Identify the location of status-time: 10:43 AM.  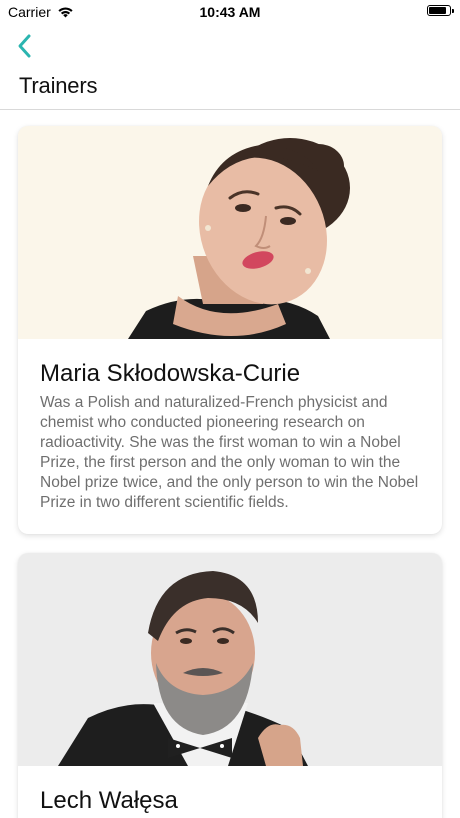
(230, 12).